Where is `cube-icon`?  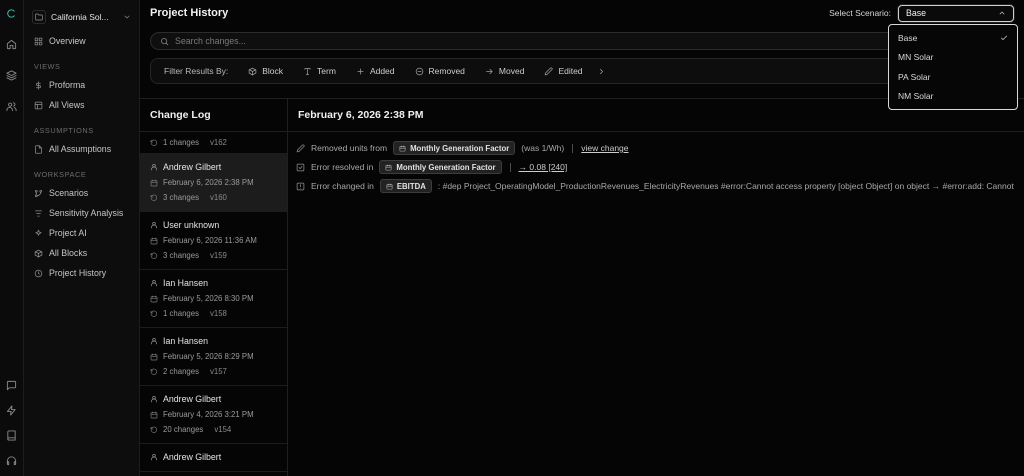 cube-icon is located at coordinates (253, 71).